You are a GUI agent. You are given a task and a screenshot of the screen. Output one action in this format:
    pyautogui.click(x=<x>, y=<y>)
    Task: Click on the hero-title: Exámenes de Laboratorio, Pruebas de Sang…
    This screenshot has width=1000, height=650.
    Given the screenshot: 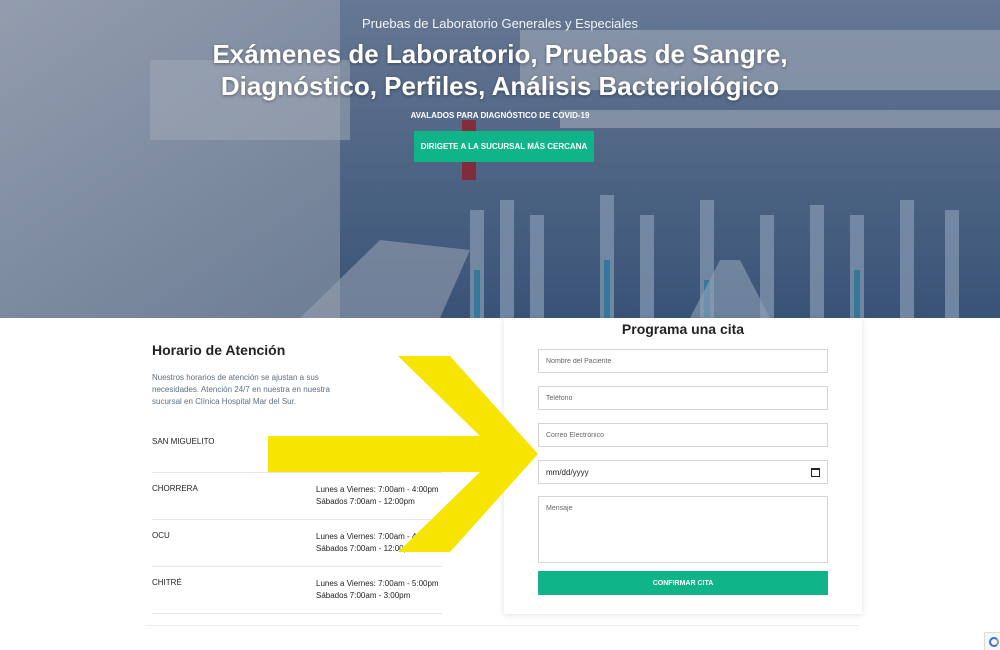 What is the action you would take?
    pyautogui.click(x=500, y=70)
    